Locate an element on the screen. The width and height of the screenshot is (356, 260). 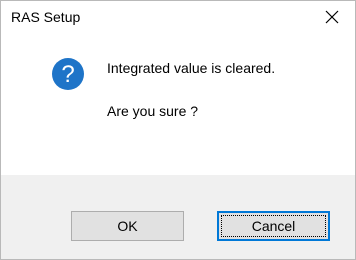
message-text: Integrated value is cleared. is located at coordinates (191, 68).